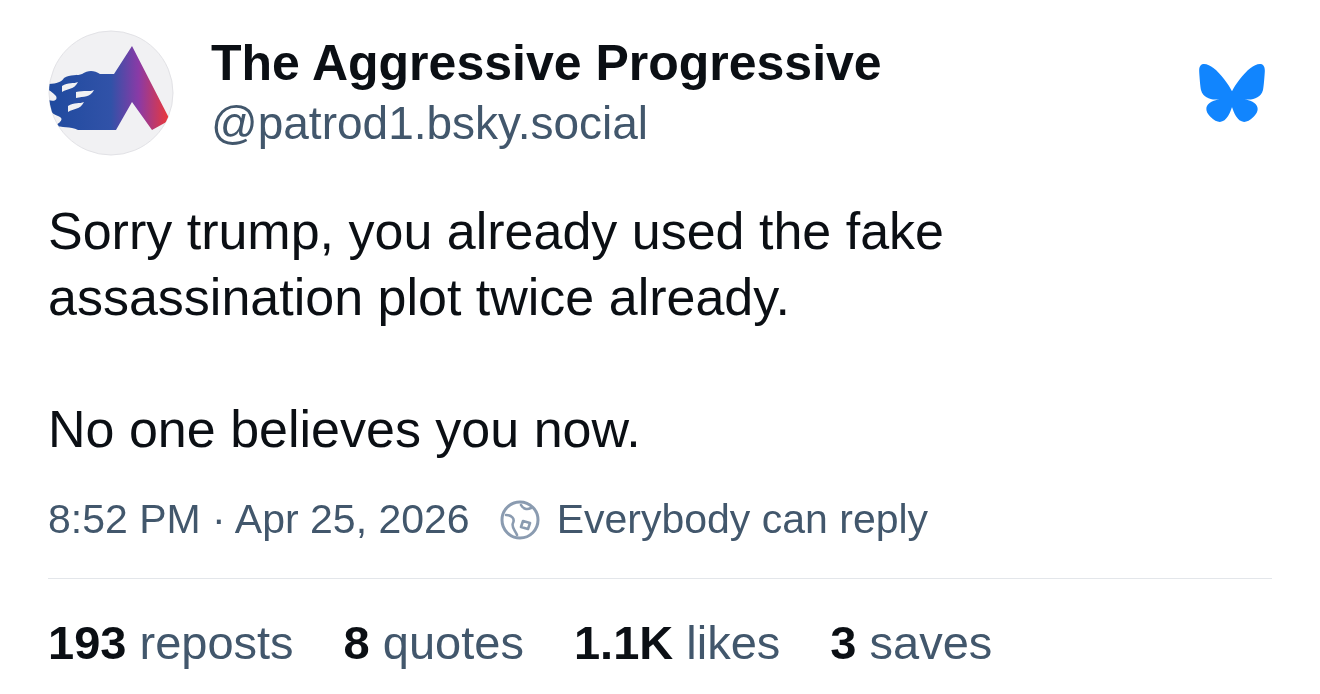  What do you see at coordinates (911, 643) in the screenshot?
I see `stat-link: 3 saves` at bounding box center [911, 643].